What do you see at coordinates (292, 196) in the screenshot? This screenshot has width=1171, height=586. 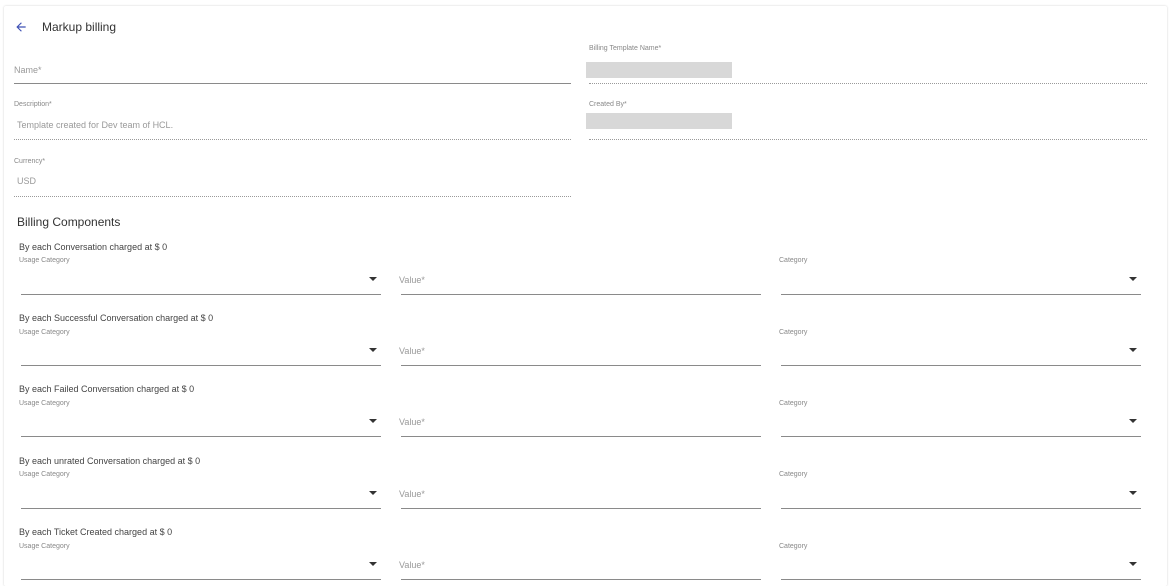 I see `currency-underline` at bounding box center [292, 196].